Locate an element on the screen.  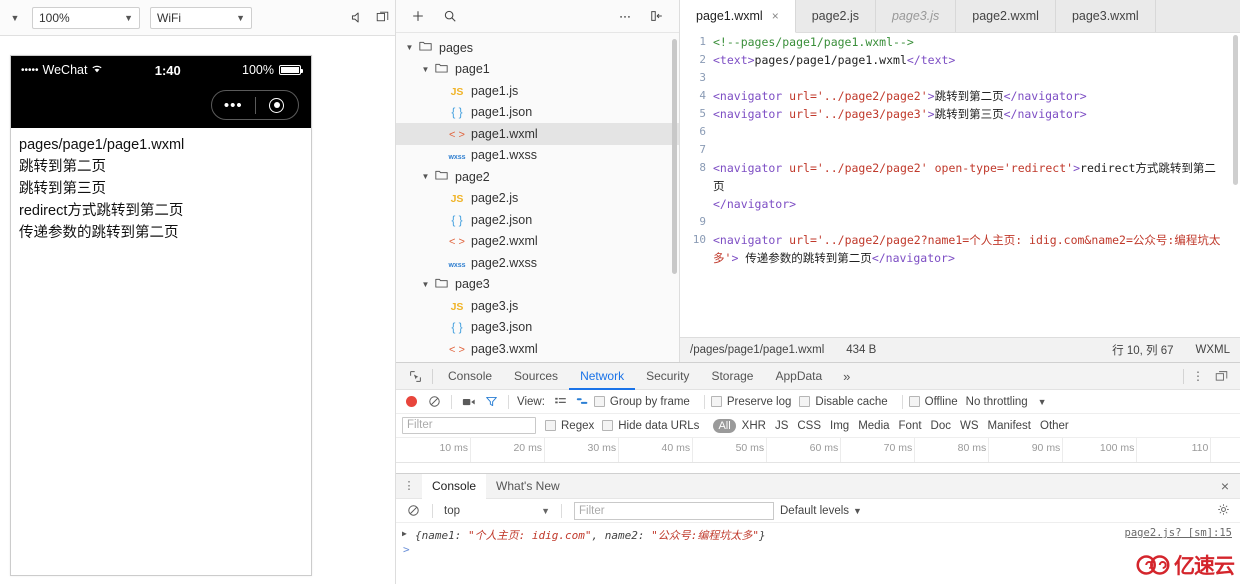
devtools-tab-appdata: AppData is located at coordinates (798, 376).